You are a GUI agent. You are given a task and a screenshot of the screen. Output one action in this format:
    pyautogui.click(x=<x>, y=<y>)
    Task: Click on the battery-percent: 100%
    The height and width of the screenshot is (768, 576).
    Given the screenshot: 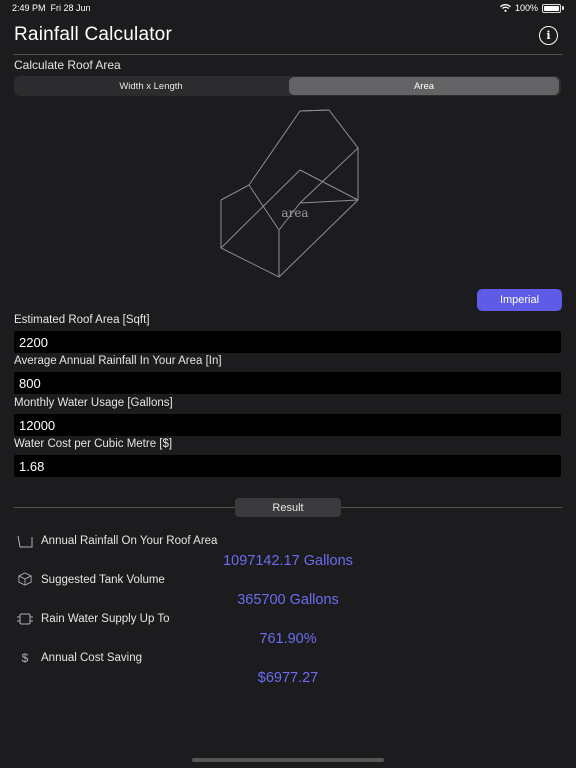 What is the action you would take?
    pyautogui.click(x=526, y=8)
    